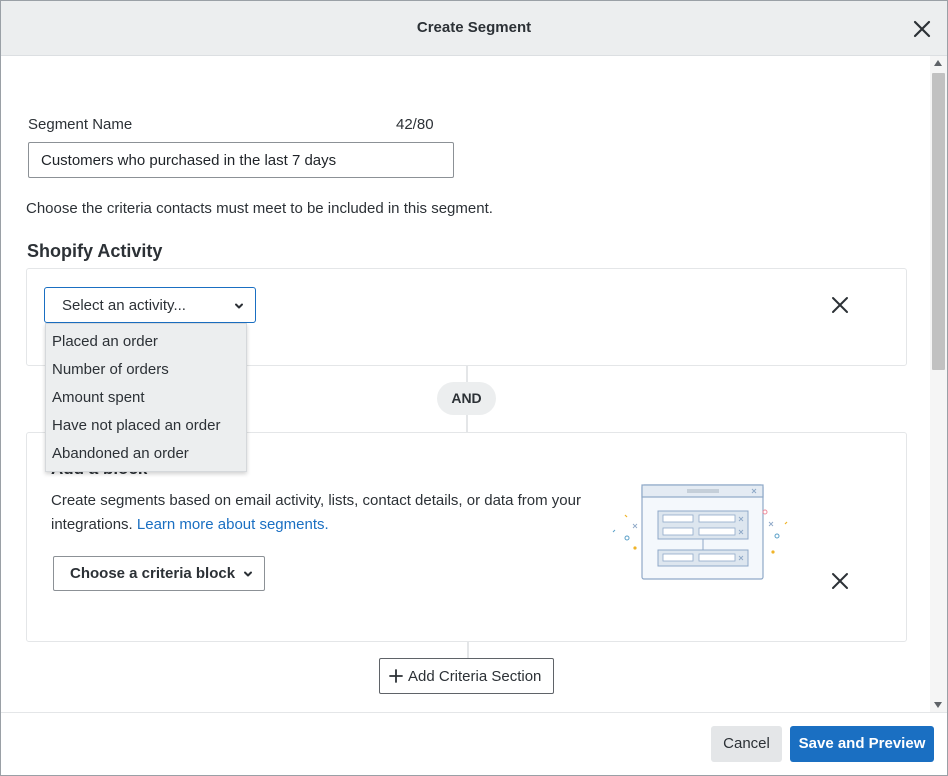 Image resolution: width=948 pixels, height=776 pixels. Describe the element at coordinates (938, 705) in the screenshot. I see `scroll-down-arrow-icon` at that location.